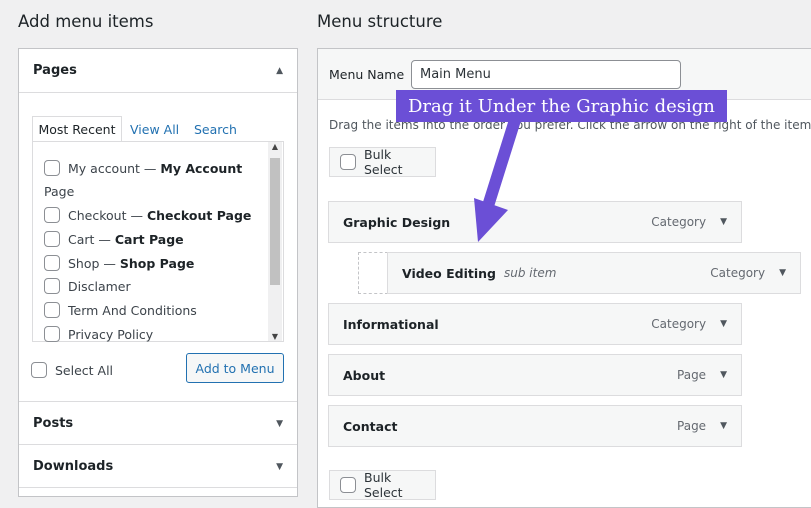 This screenshot has width=811, height=508. Describe the element at coordinates (160, 215) in the screenshot. I see `page-title: Checkout — Checkout Page` at that location.